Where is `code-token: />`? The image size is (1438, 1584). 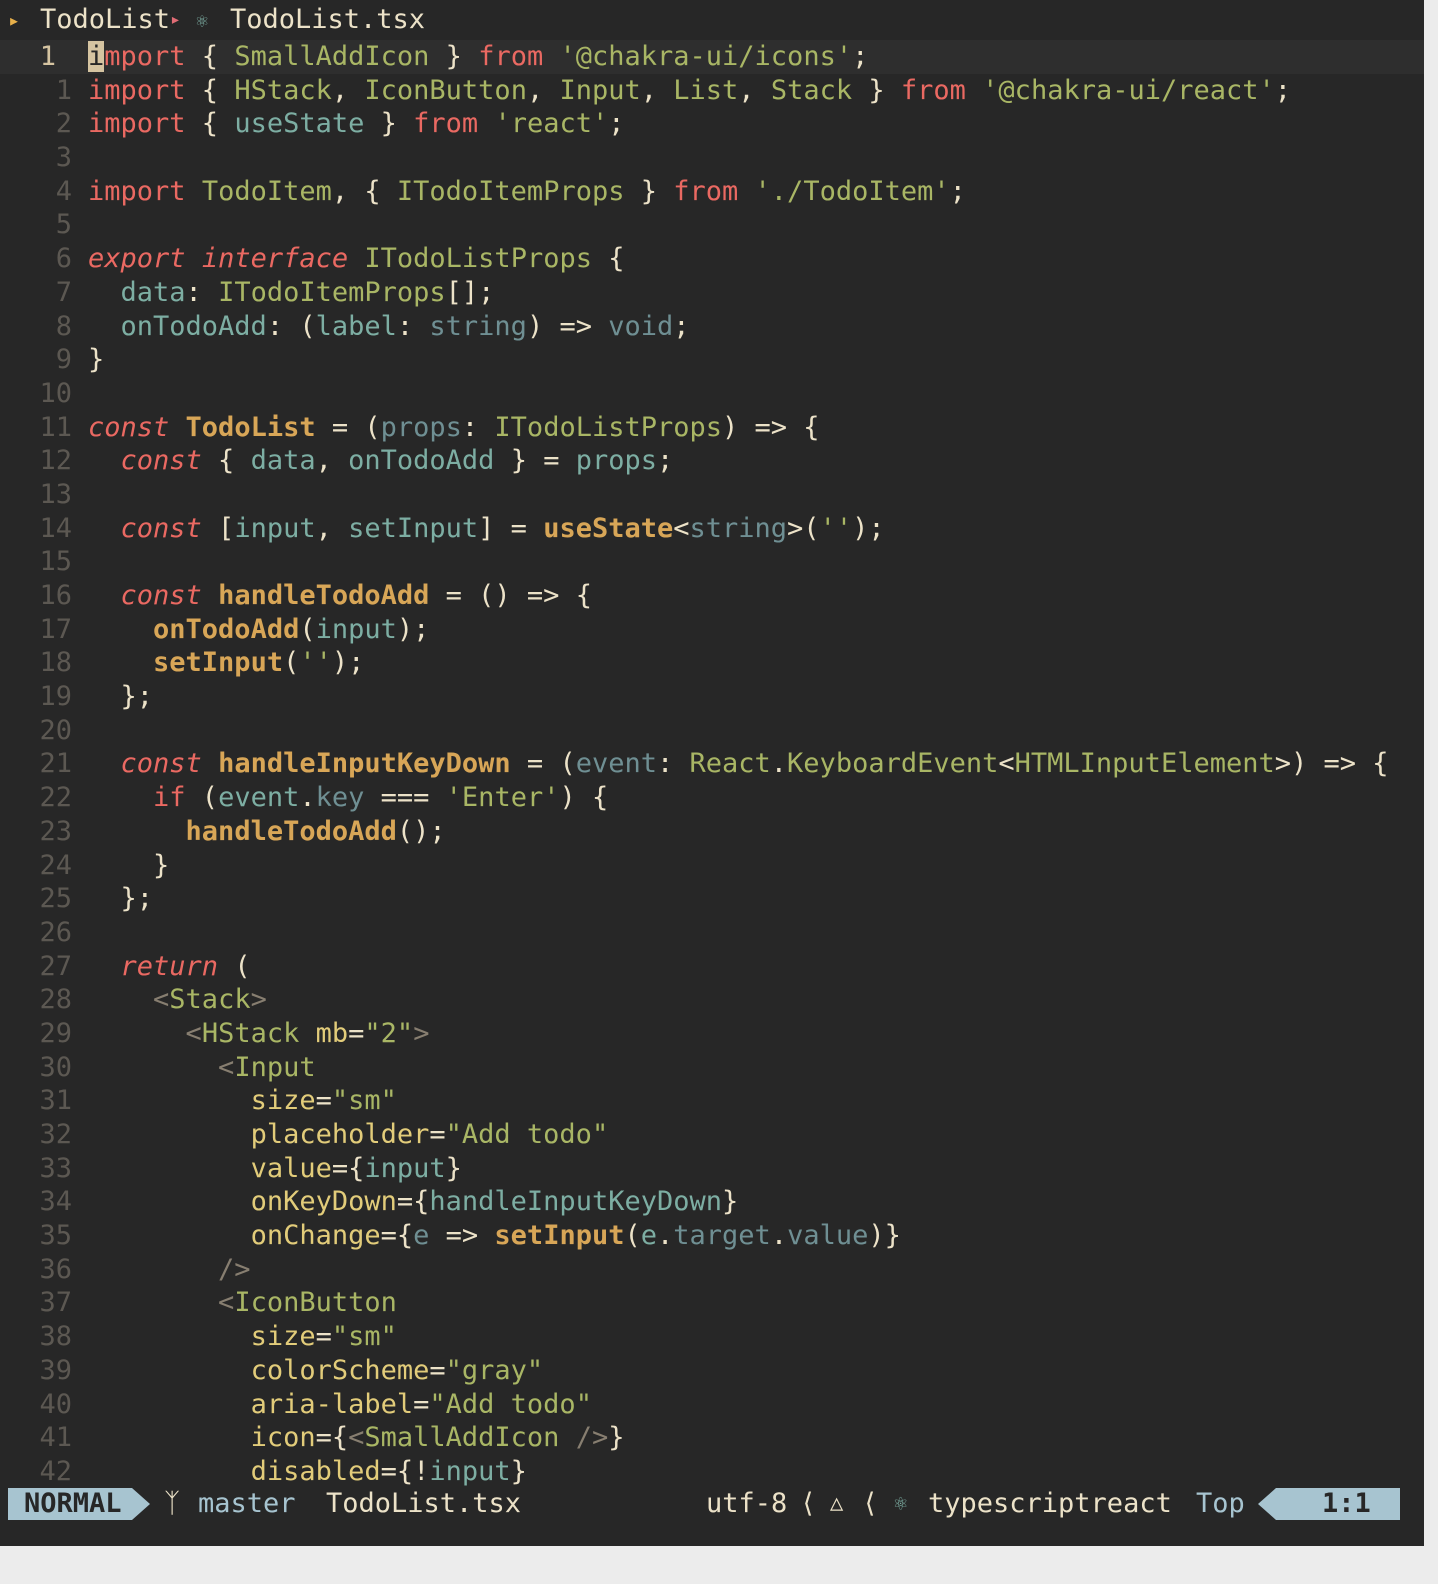 code-token: /> is located at coordinates (234, 1269).